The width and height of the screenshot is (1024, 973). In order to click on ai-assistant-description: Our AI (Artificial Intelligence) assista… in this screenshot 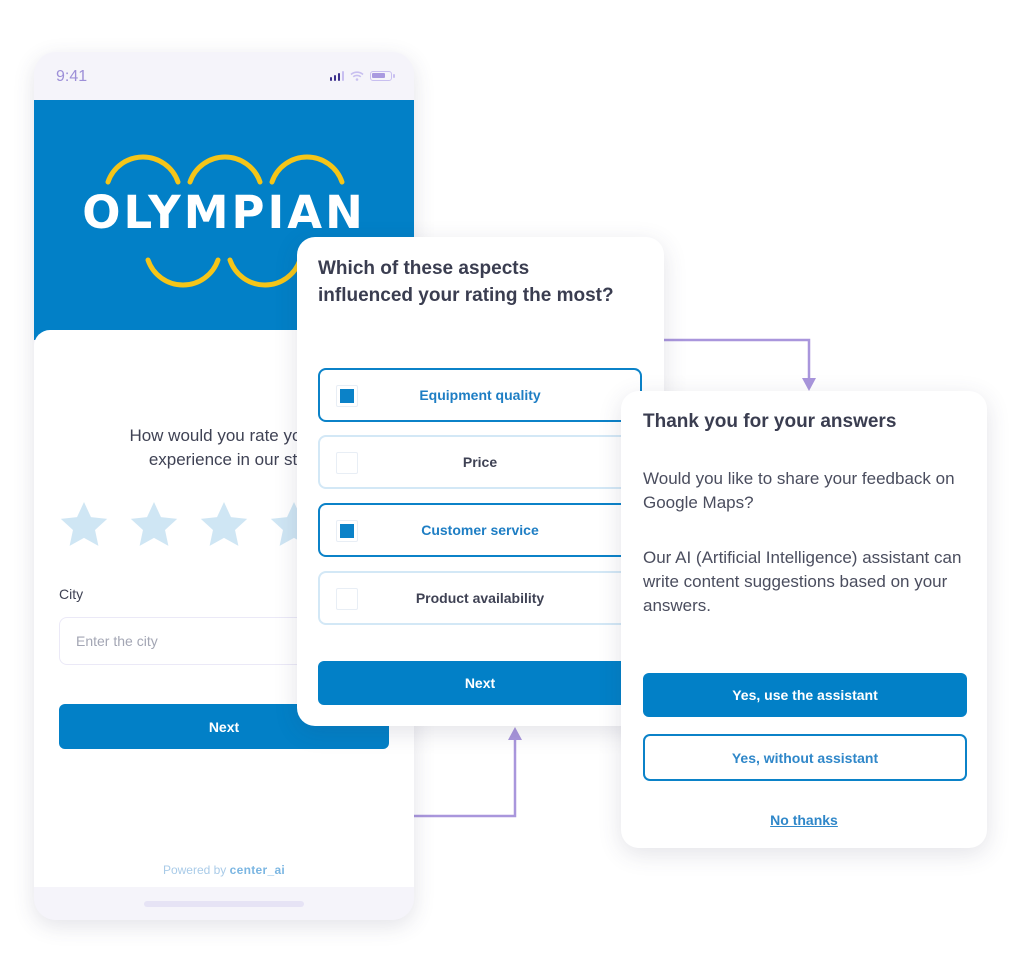, I will do `click(802, 581)`.